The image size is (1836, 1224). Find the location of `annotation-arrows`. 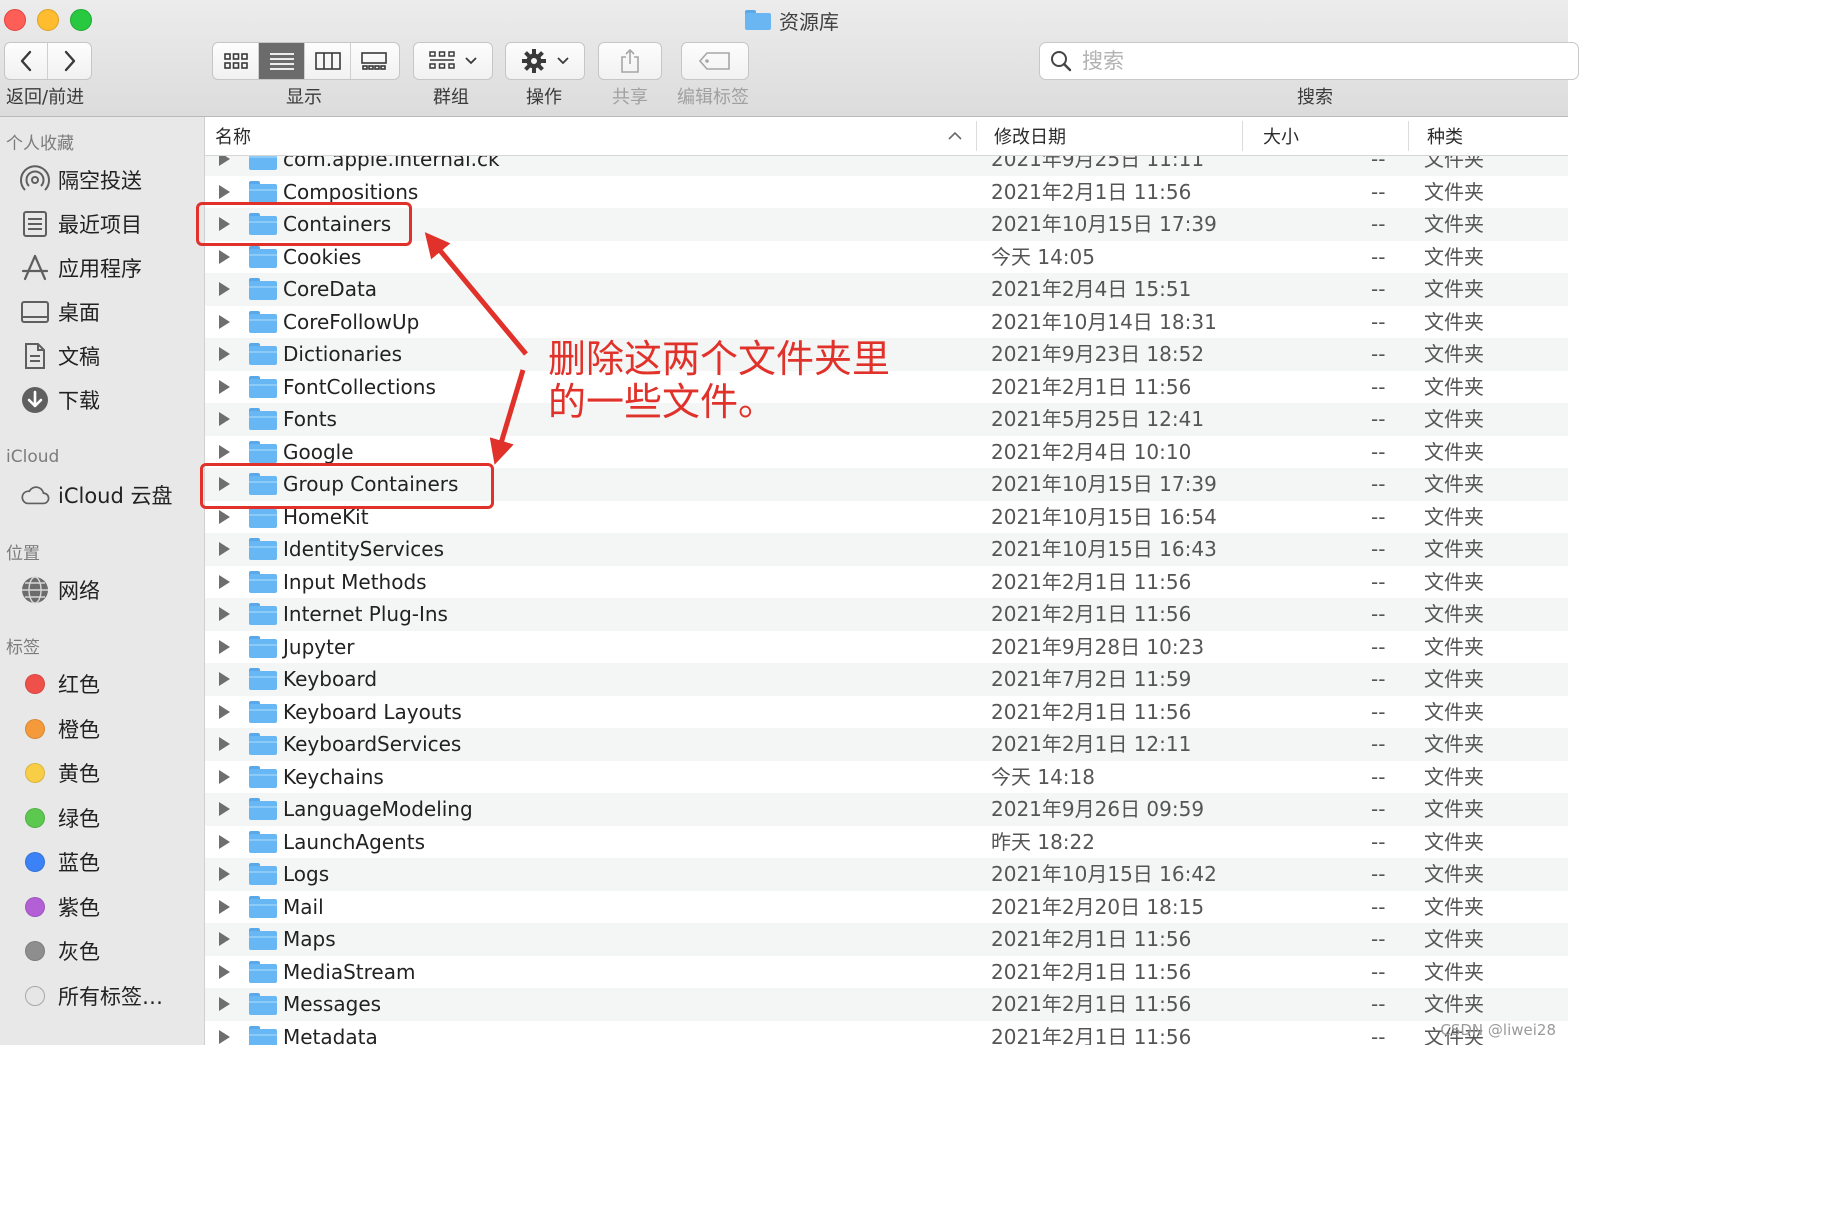

annotation-arrows is located at coordinates (476, 348).